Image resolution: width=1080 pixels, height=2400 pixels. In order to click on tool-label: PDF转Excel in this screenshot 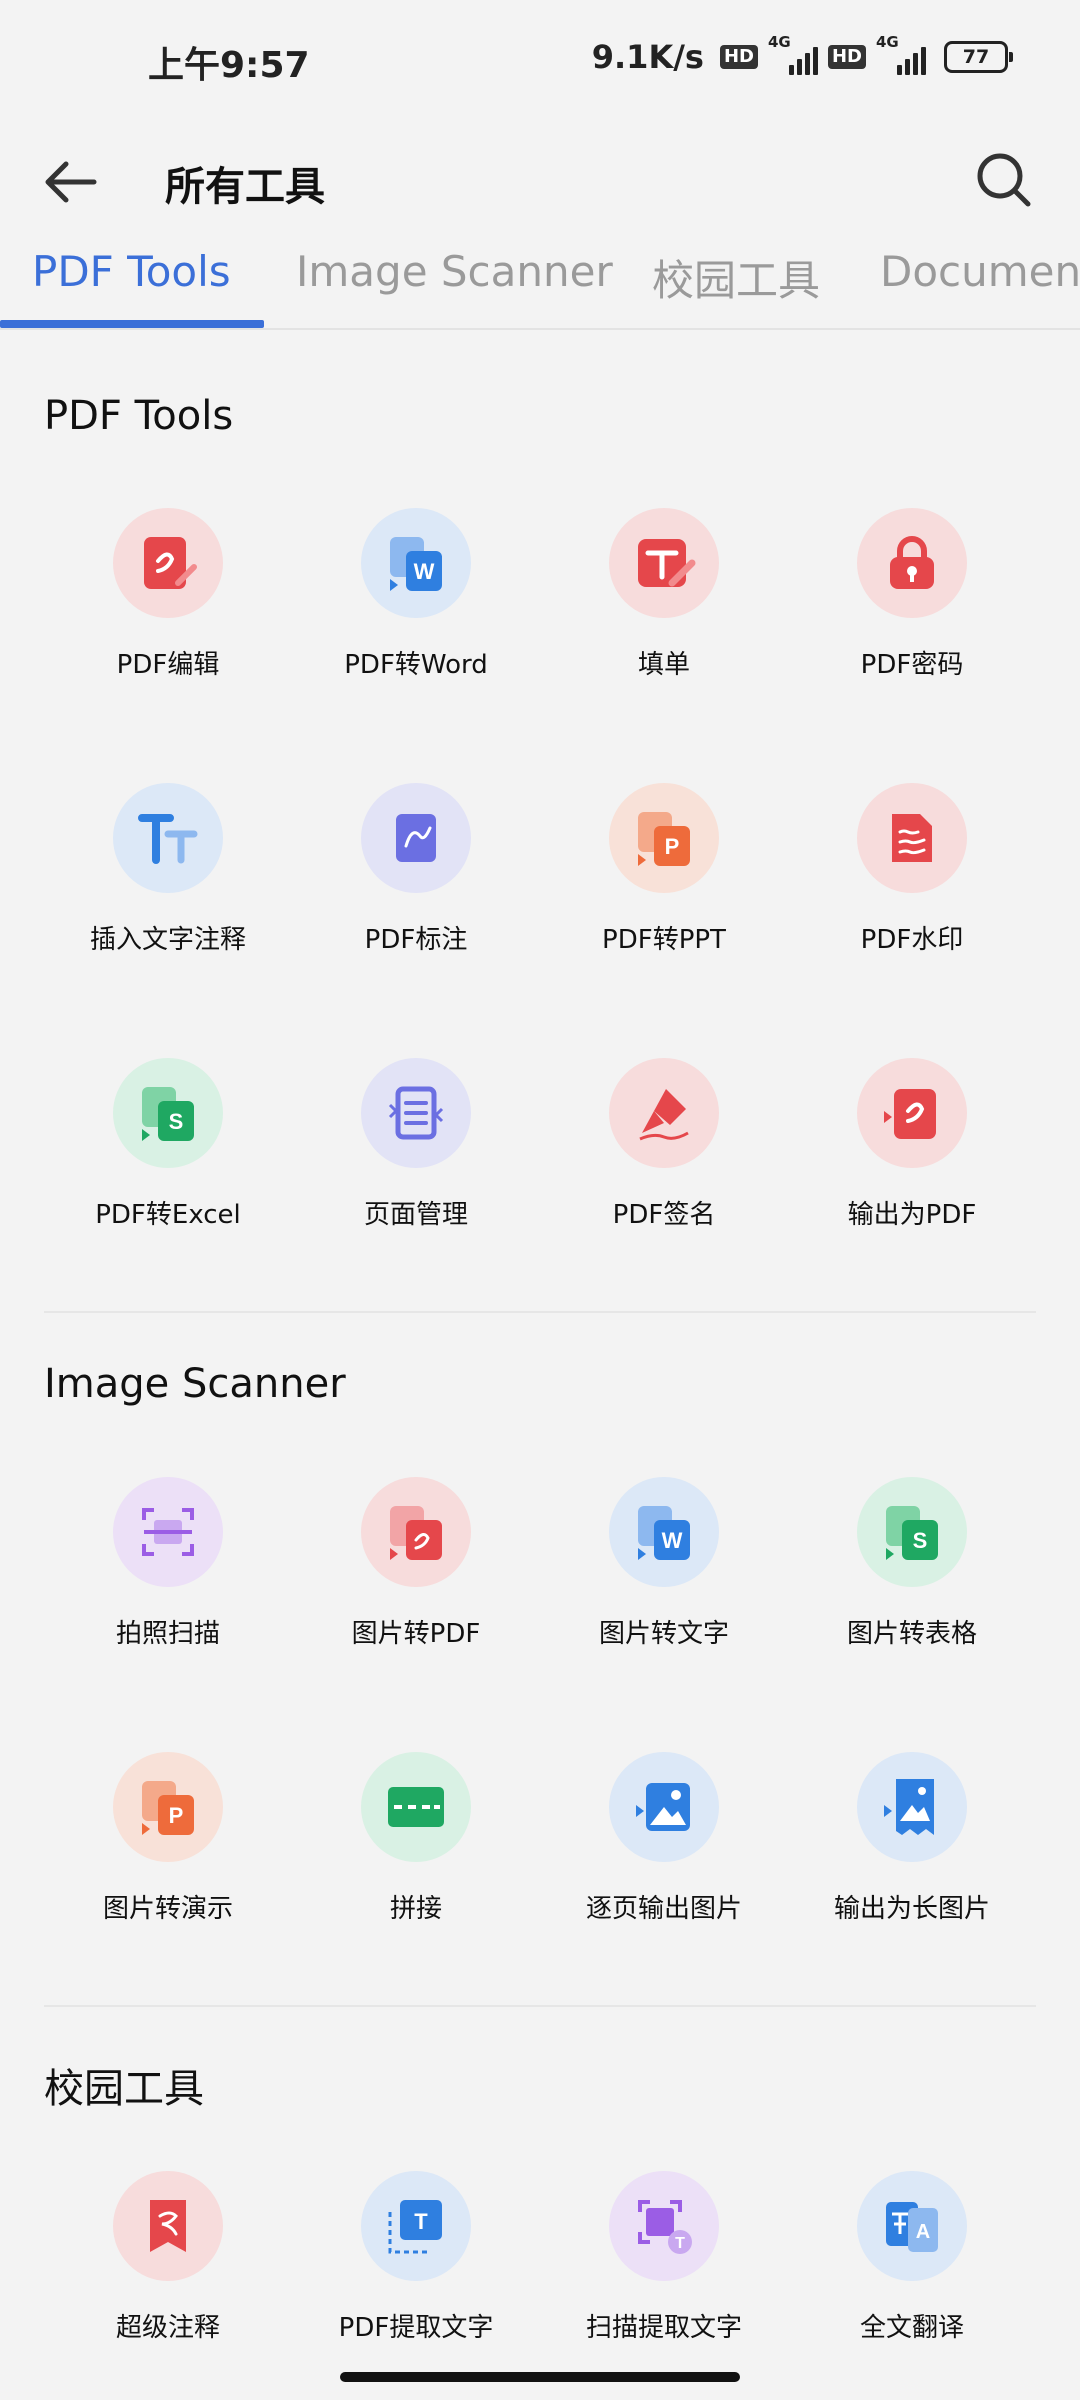, I will do `click(168, 1215)`.